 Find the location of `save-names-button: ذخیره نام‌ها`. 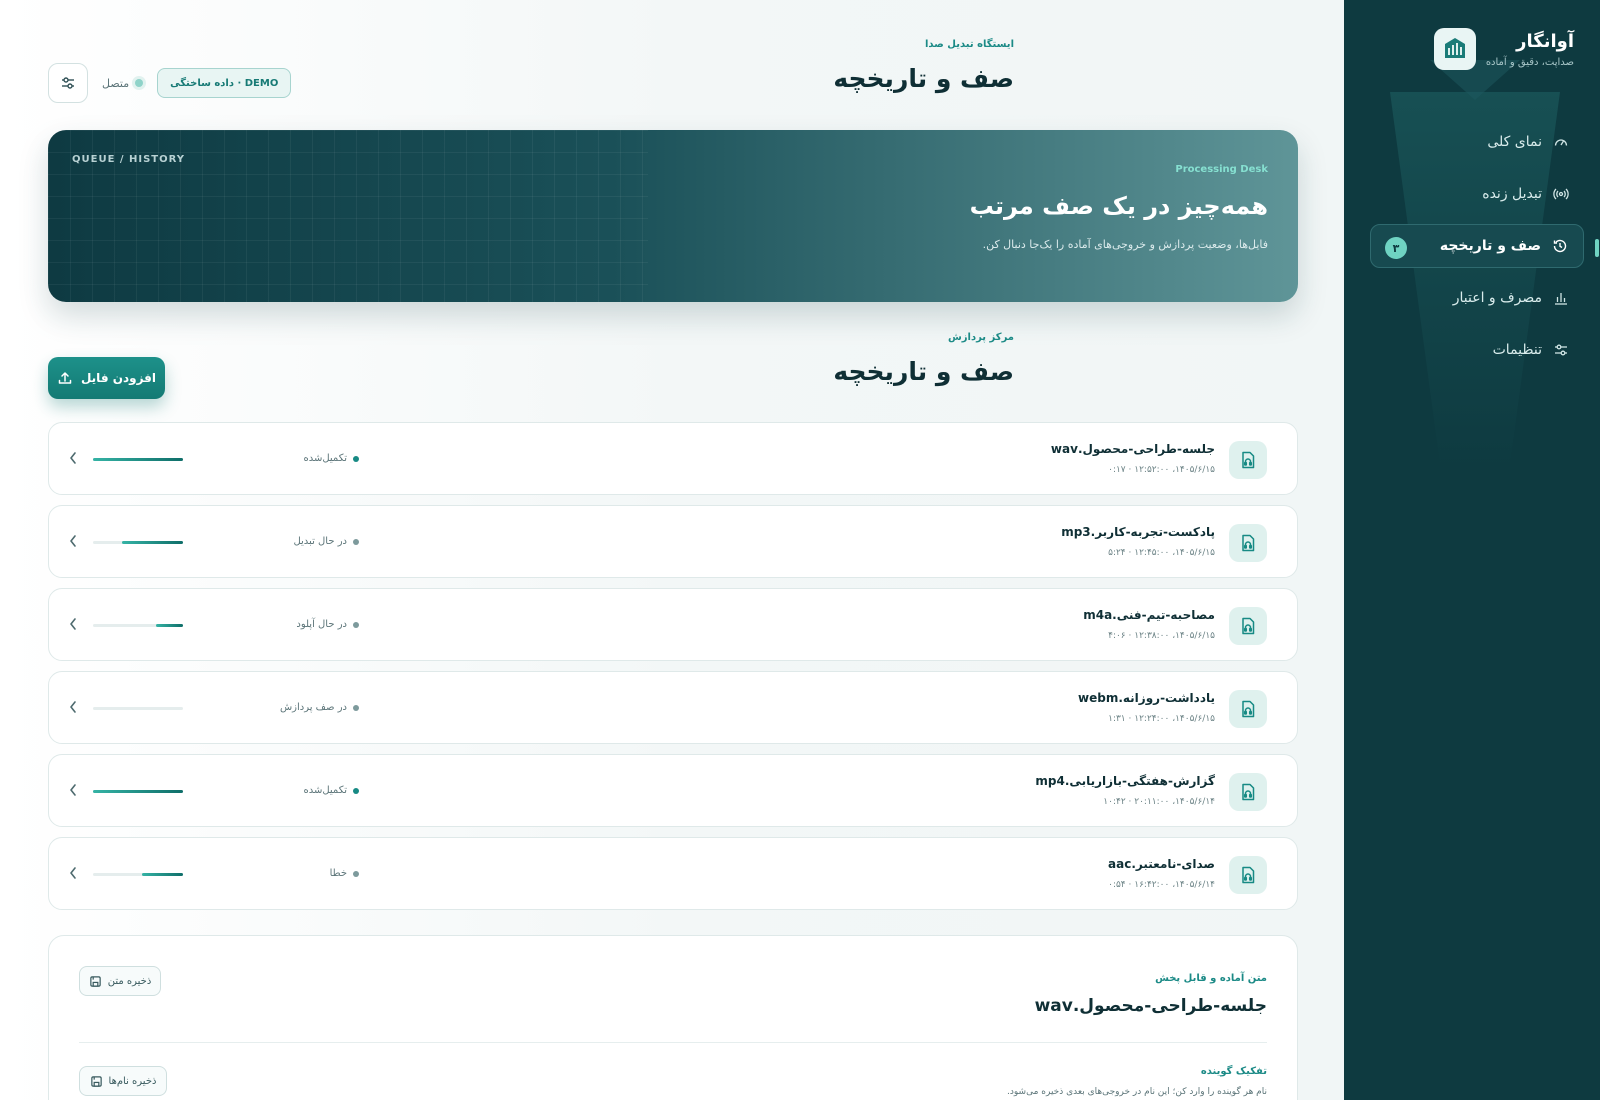

save-names-button: ذخیره نام‌ها is located at coordinates (123, 1081).